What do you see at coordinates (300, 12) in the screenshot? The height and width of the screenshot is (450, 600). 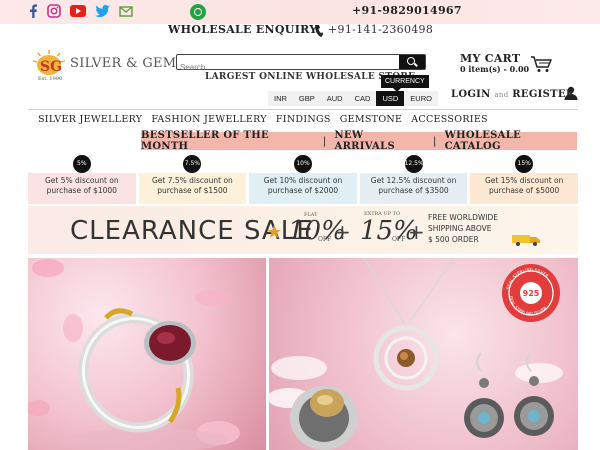 I see `top-bar: +91-9829014967` at bounding box center [300, 12].